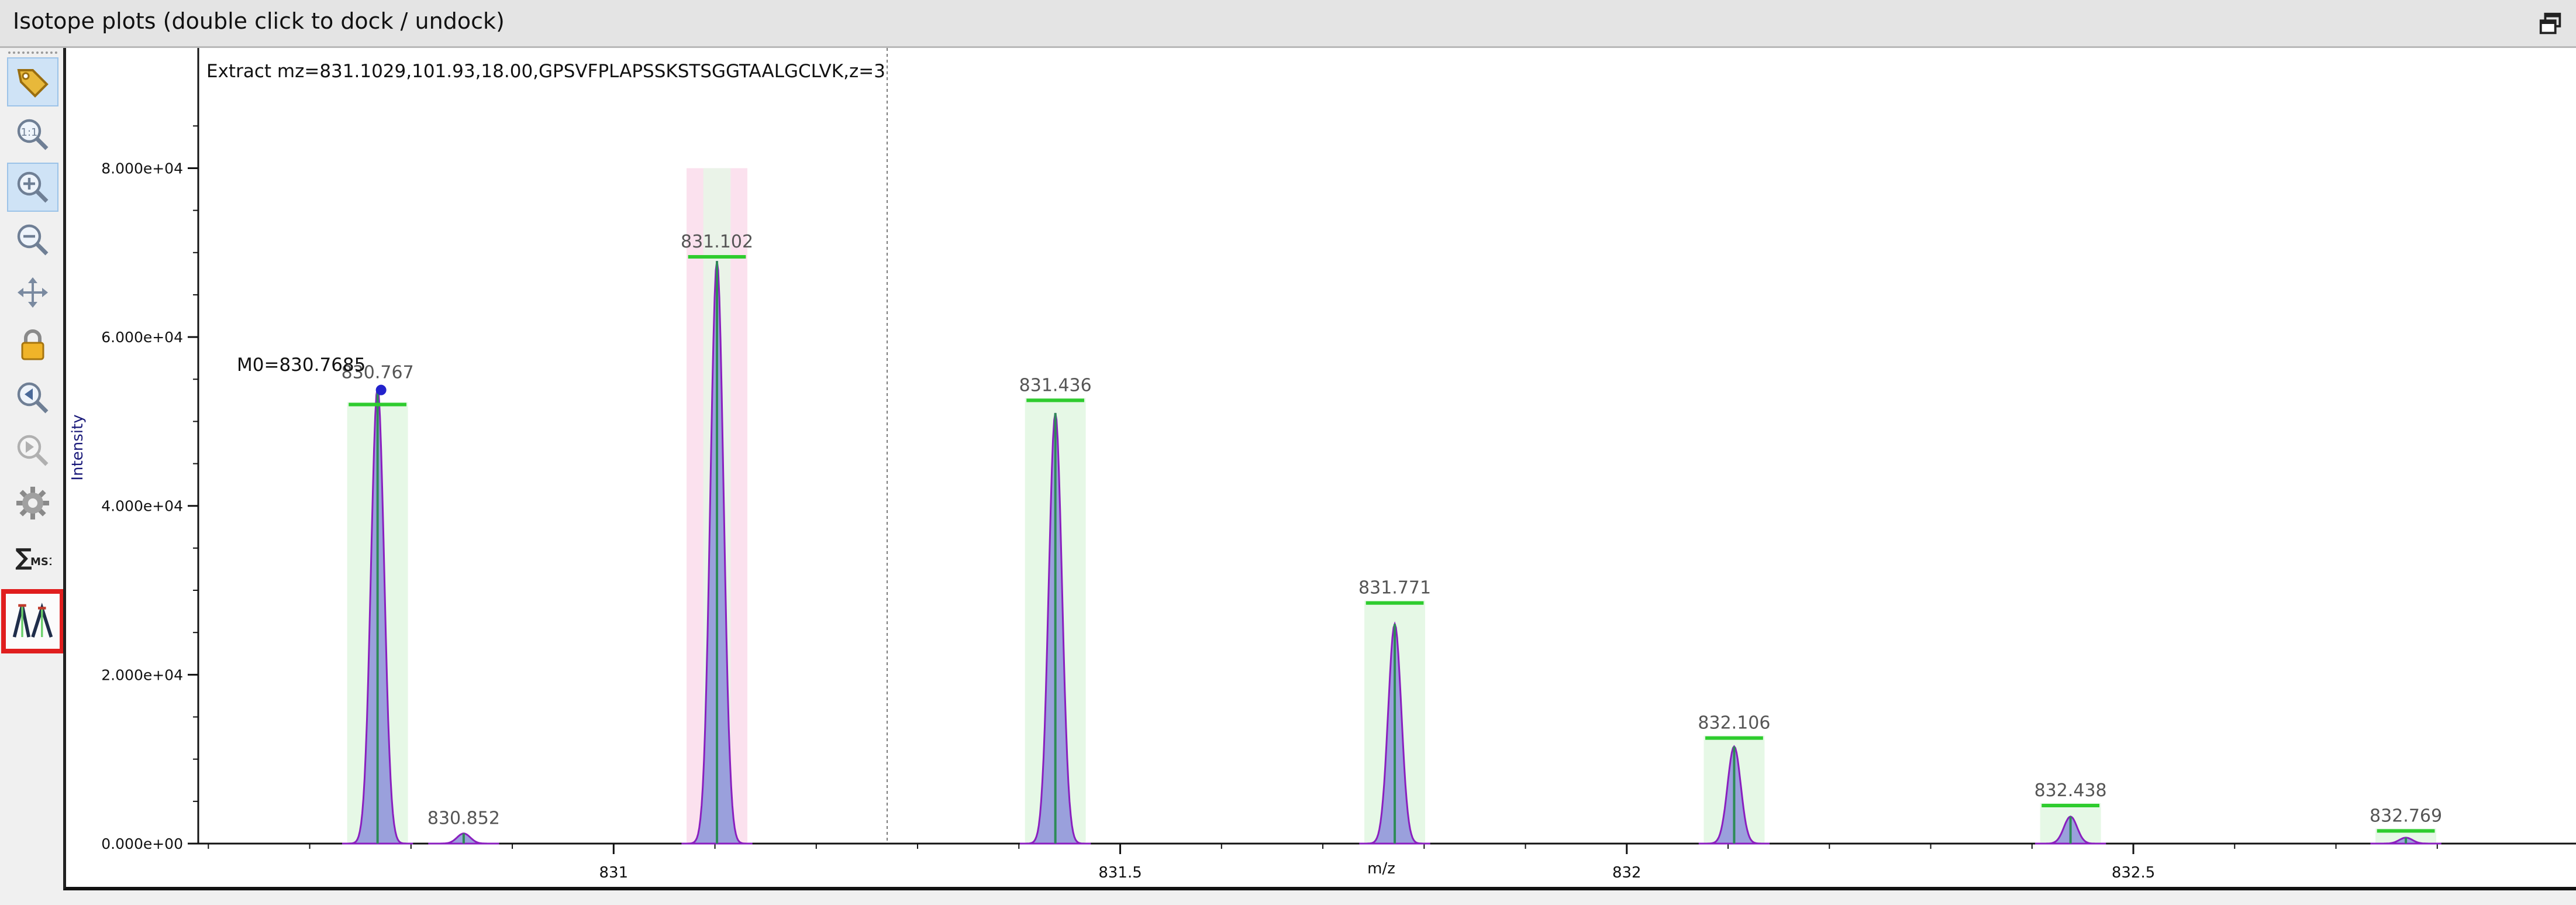 This screenshot has height=905, width=2576. What do you see at coordinates (1120, 873) in the screenshot?
I see `x-tick-label: 831.5` at bounding box center [1120, 873].